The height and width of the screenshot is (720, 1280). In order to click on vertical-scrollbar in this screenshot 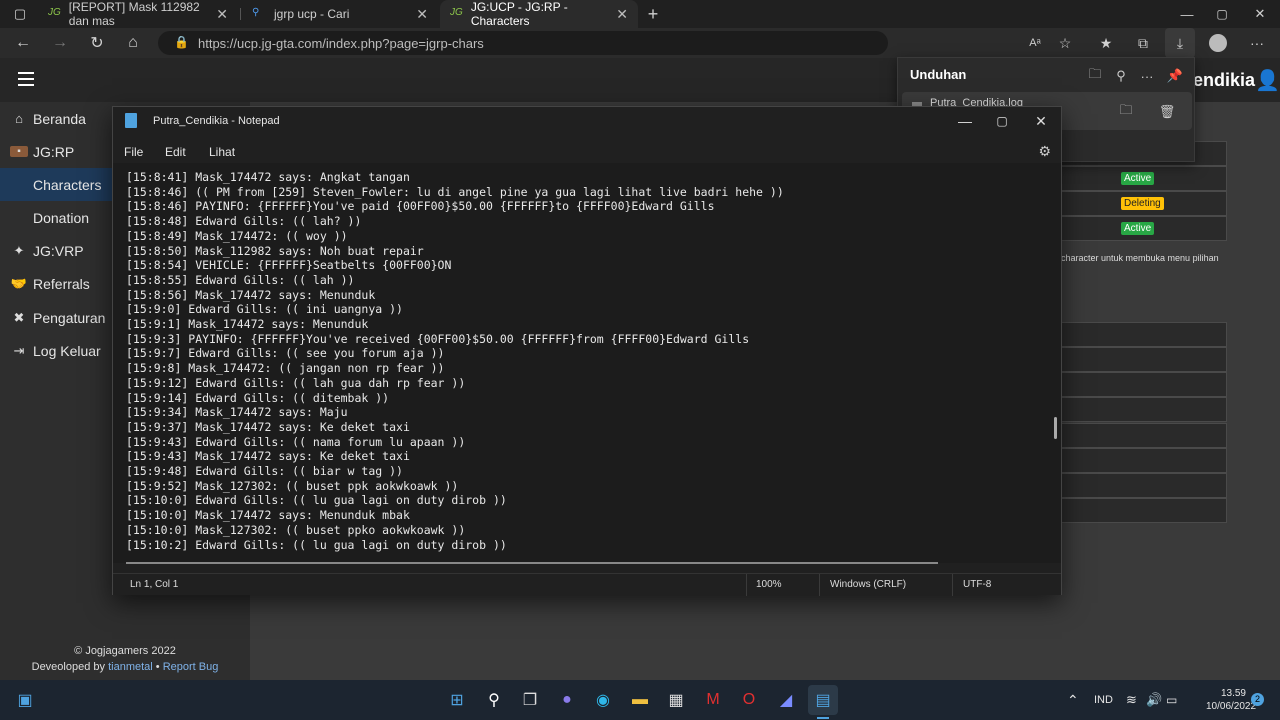, I will do `click(1055, 428)`.